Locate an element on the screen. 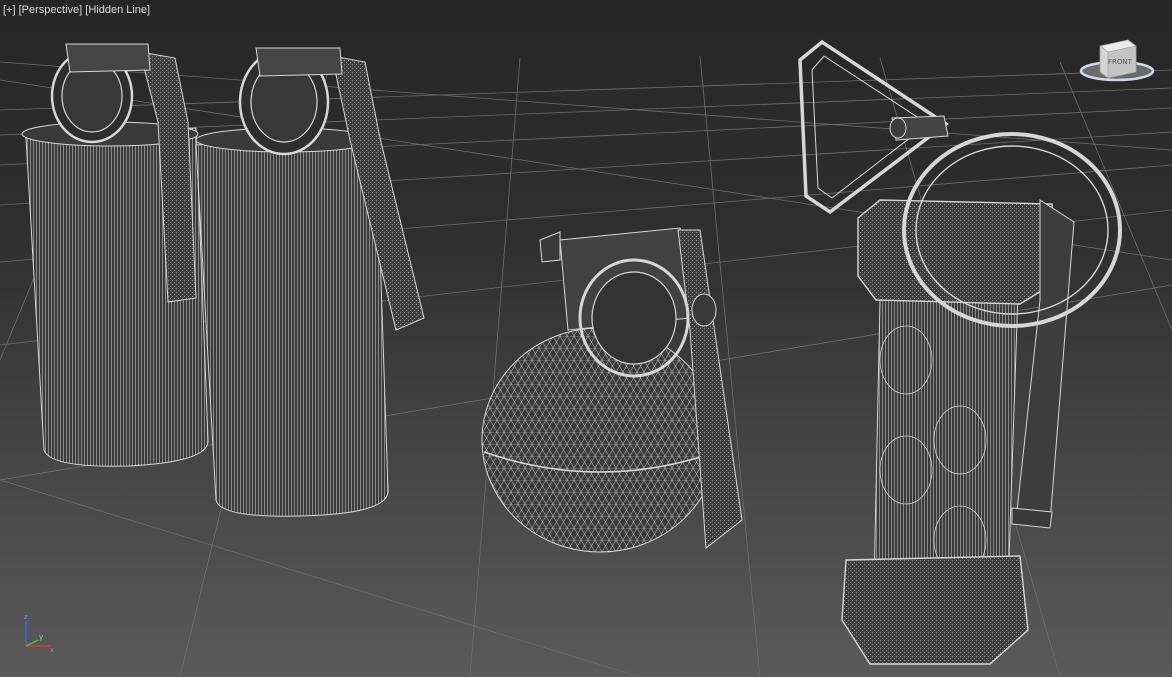  viewcube-face-label: FRONT is located at coordinates (1120, 62).